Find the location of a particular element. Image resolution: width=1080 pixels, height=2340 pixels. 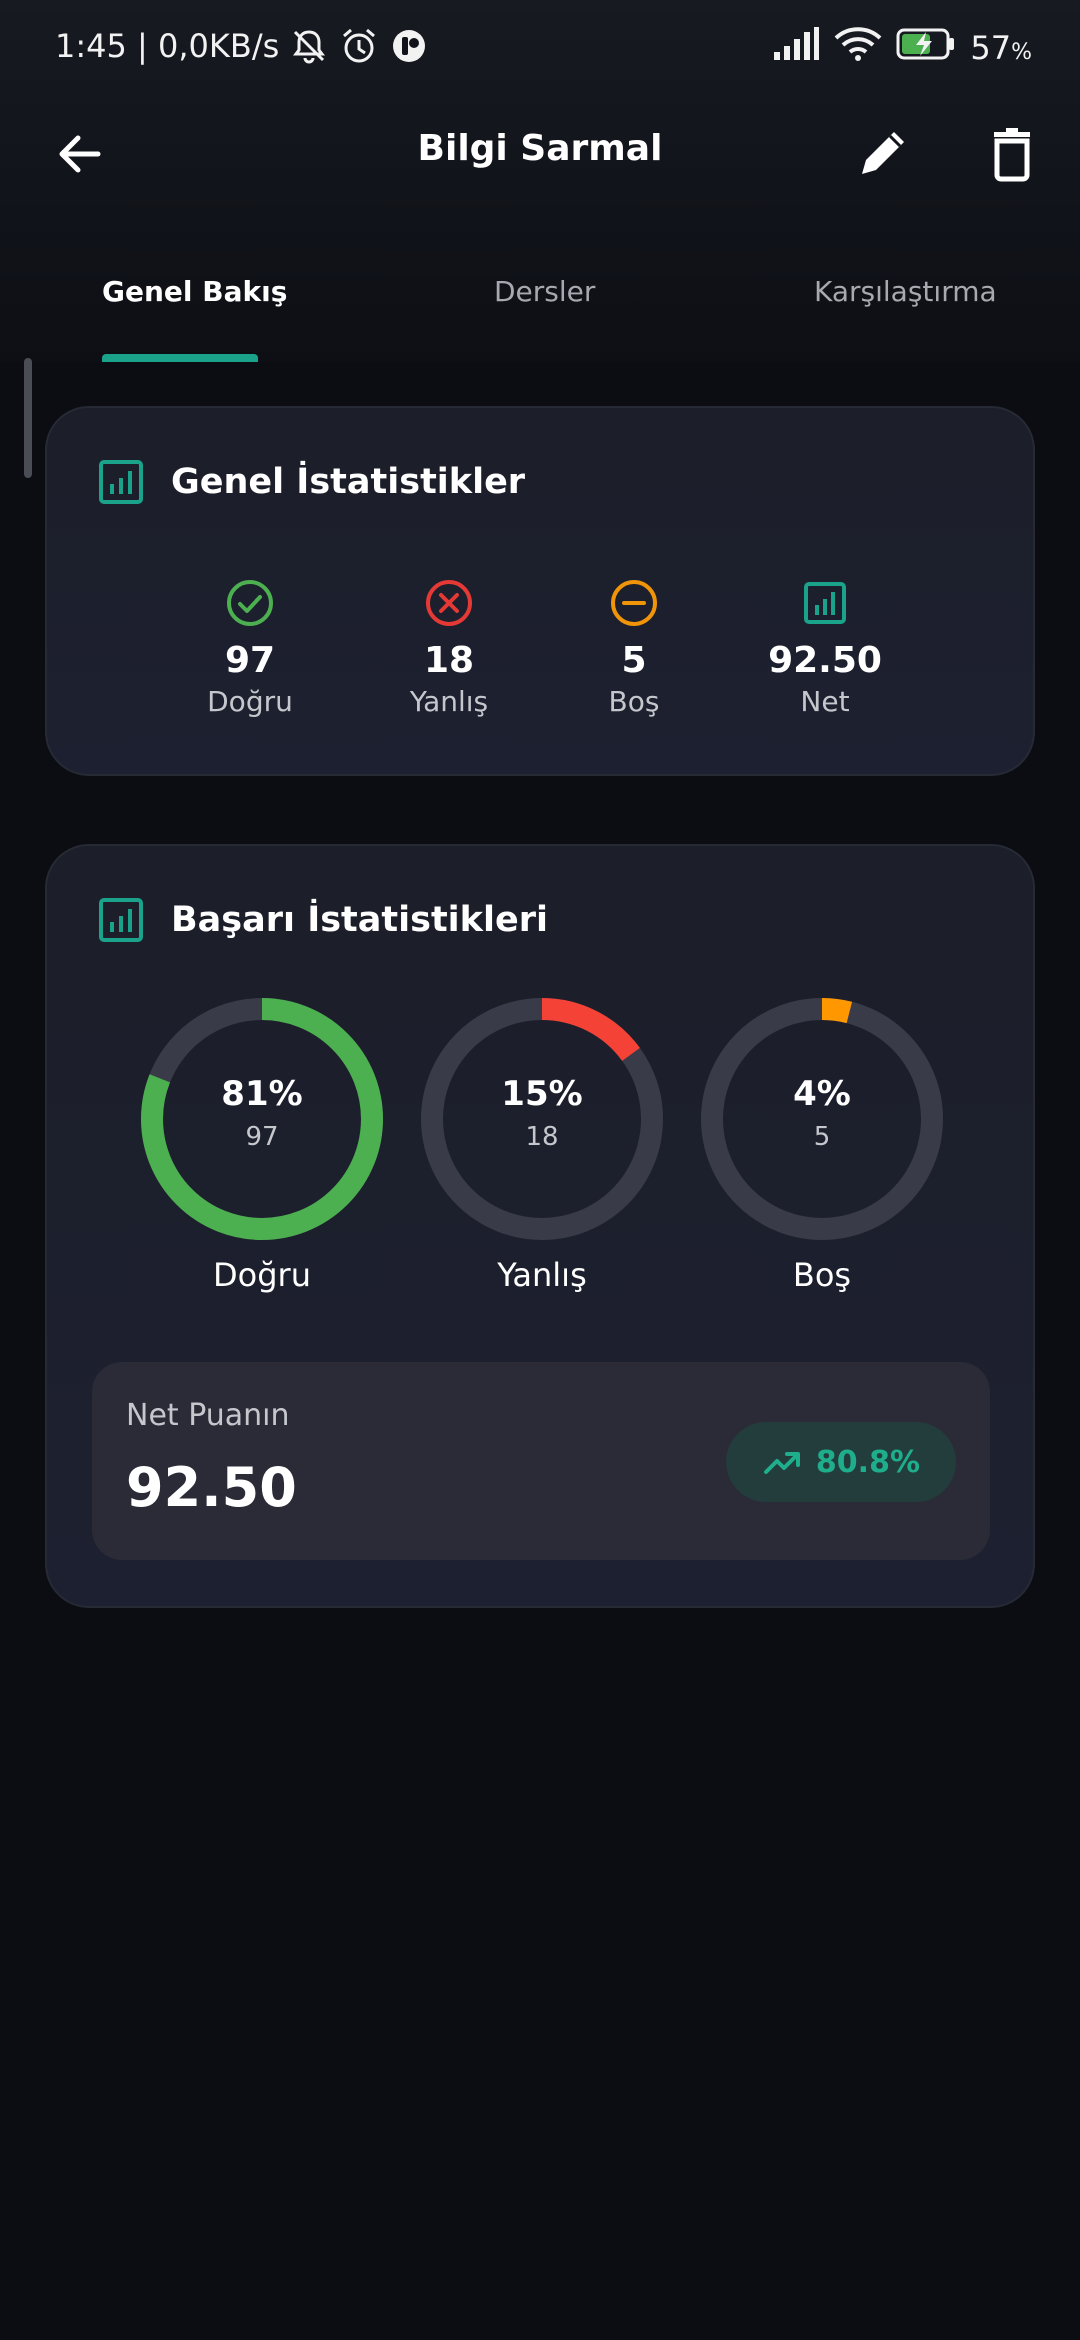

pencil-icon is located at coordinates (883, 153).